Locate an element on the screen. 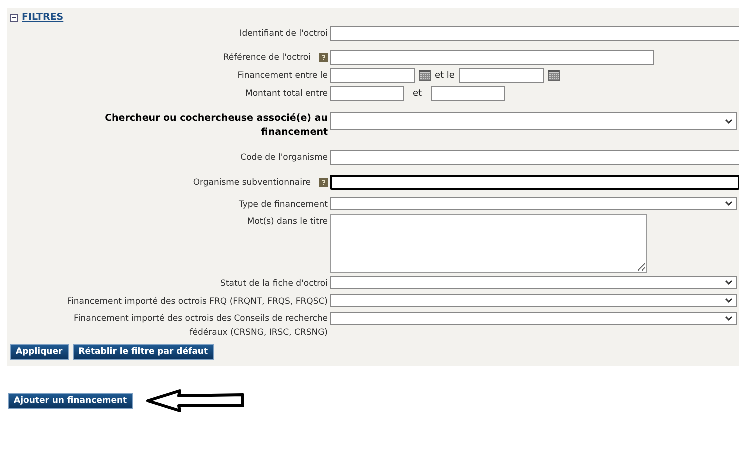 This screenshot has width=739, height=454. filter-button: Appliquer is located at coordinates (39, 352).